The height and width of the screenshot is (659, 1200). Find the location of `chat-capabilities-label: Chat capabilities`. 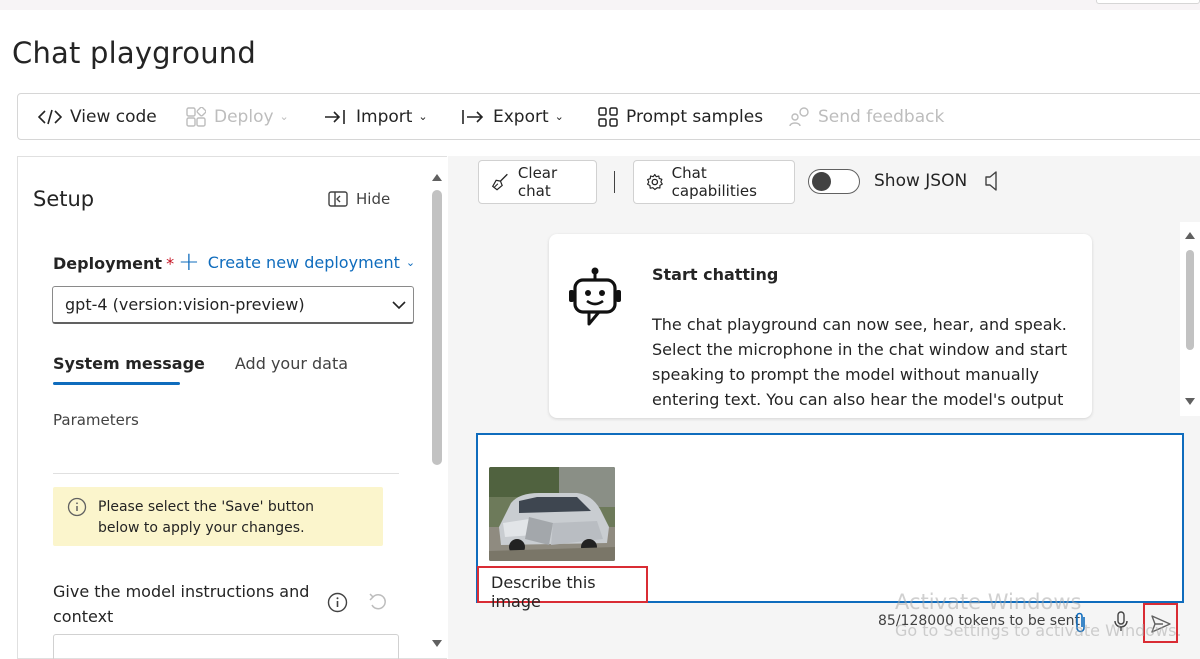

chat-capabilities-label: Chat capabilities is located at coordinates (714, 182).